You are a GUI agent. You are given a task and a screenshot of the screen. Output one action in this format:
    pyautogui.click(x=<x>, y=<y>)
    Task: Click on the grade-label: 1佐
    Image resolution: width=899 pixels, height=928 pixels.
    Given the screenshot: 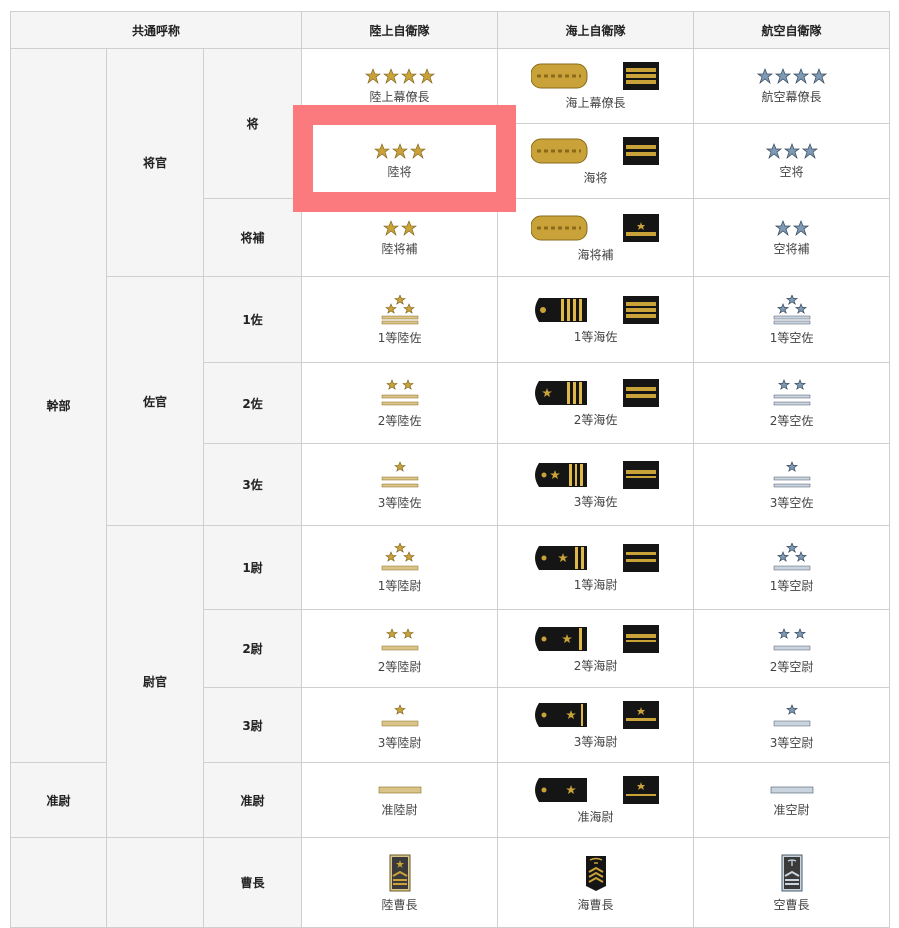 What is the action you would take?
    pyautogui.click(x=252, y=319)
    